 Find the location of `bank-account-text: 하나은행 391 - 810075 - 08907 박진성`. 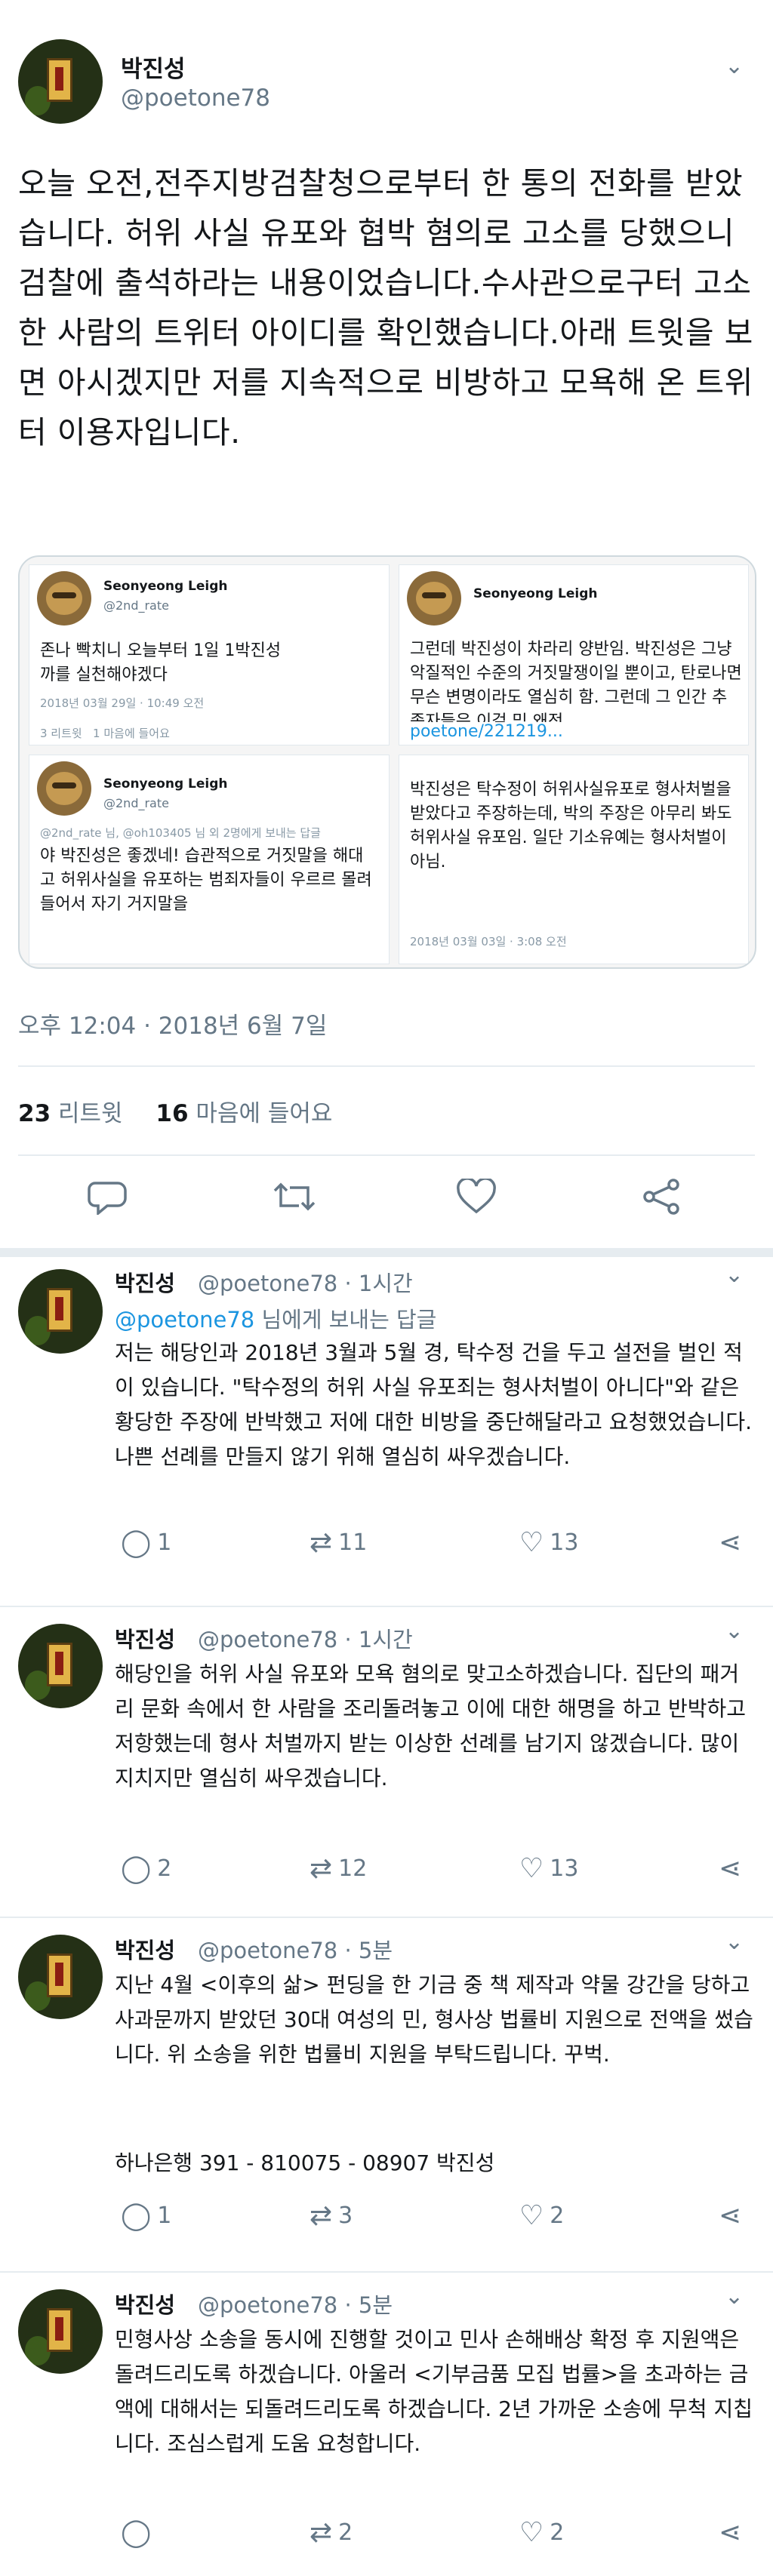

bank-account-text: 하나은행 391 - 810075 - 08907 박진성 is located at coordinates (305, 2162).